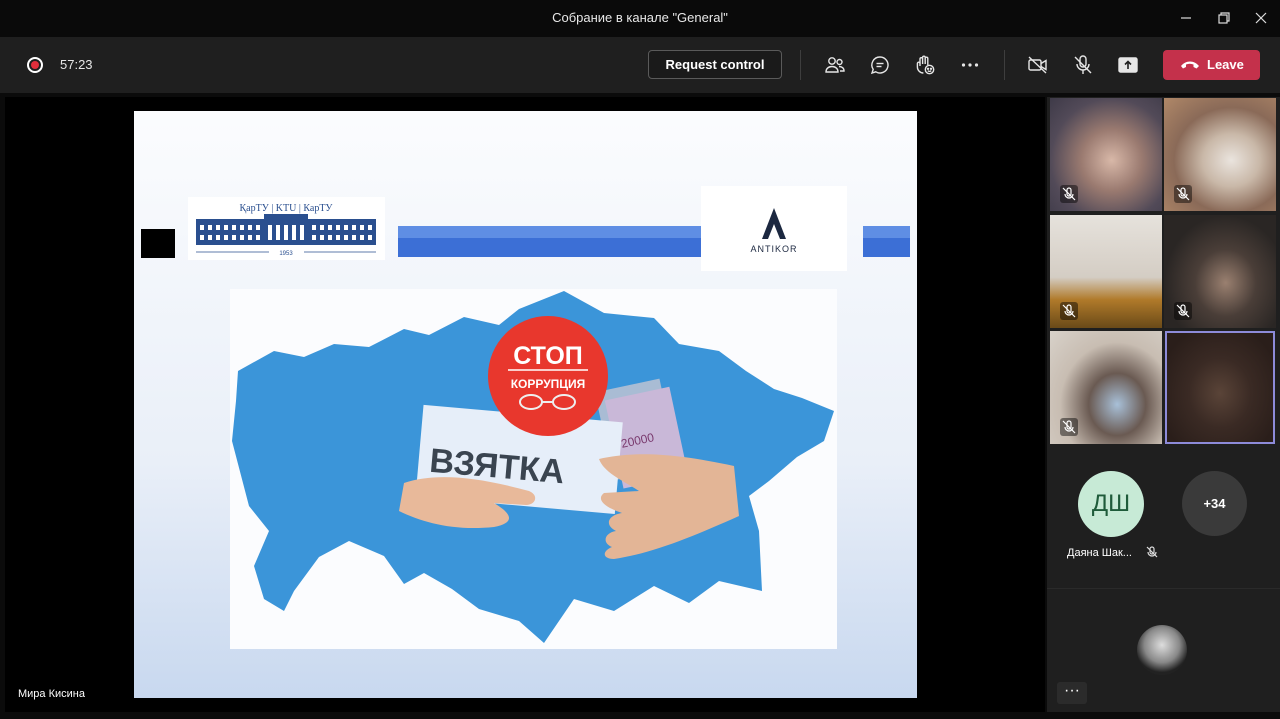 This screenshot has width=1280, height=719. What do you see at coordinates (1162, 650) in the screenshot?
I see `self-avatar` at bounding box center [1162, 650].